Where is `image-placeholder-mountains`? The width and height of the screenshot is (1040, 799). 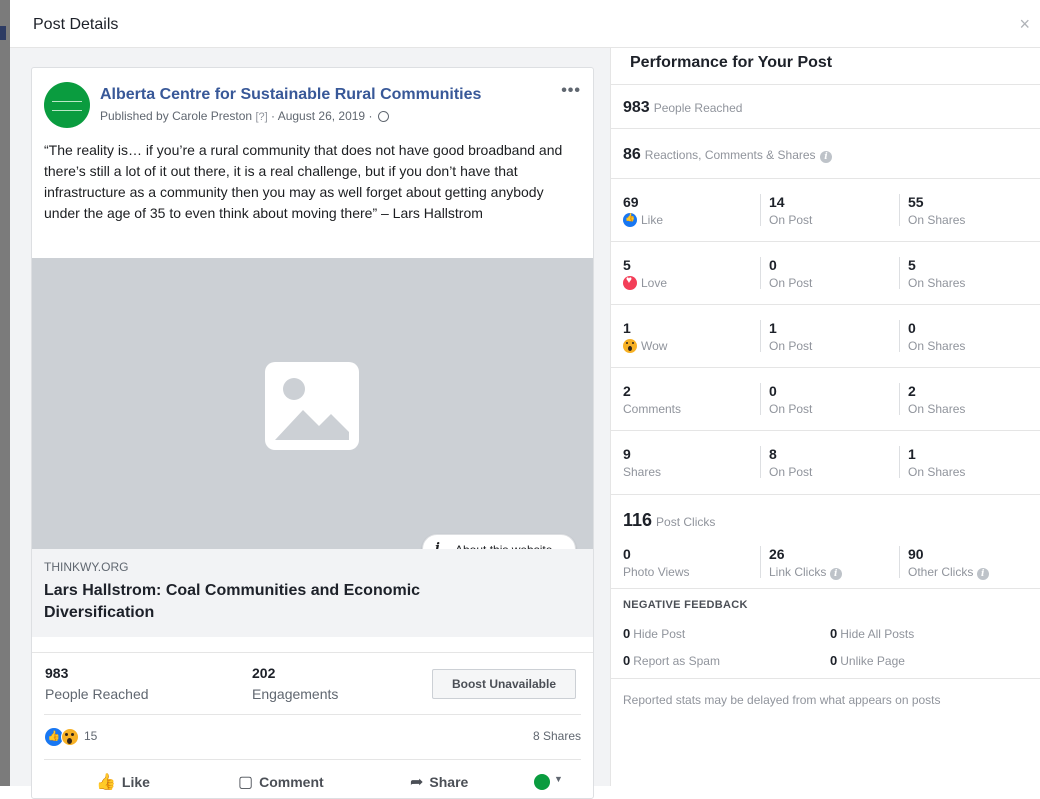
image-placeholder-mountains is located at coordinates (312, 425).